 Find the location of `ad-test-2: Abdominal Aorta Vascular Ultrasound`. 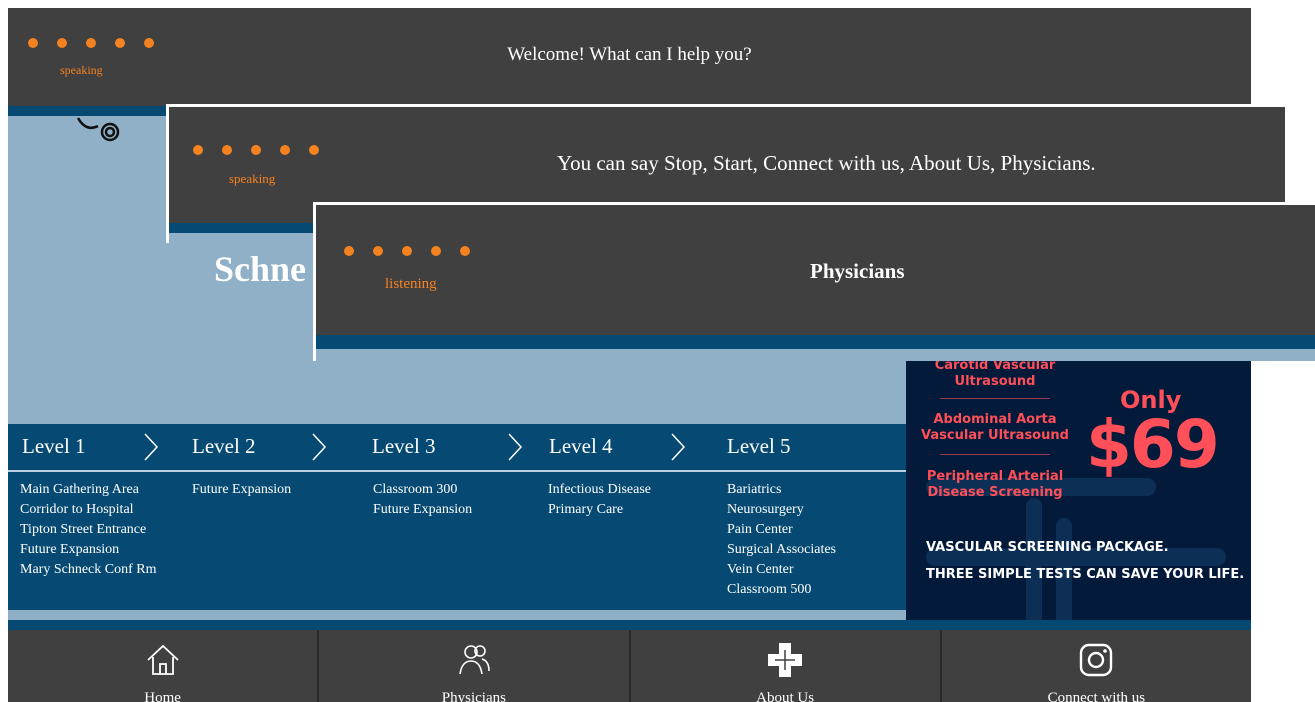

ad-test-2: Abdominal Aorta Vascular Ultrasound is located at coordinates (995, 427).